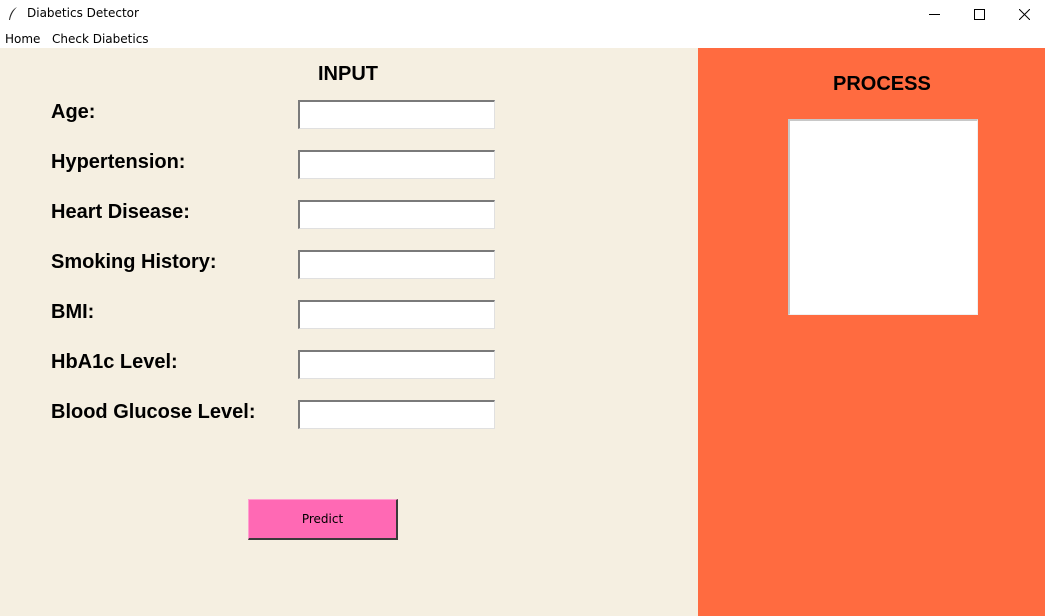 The height and width of the screenshot is (616, 1045). I want to click on minimize-icon, so click(934, 14).